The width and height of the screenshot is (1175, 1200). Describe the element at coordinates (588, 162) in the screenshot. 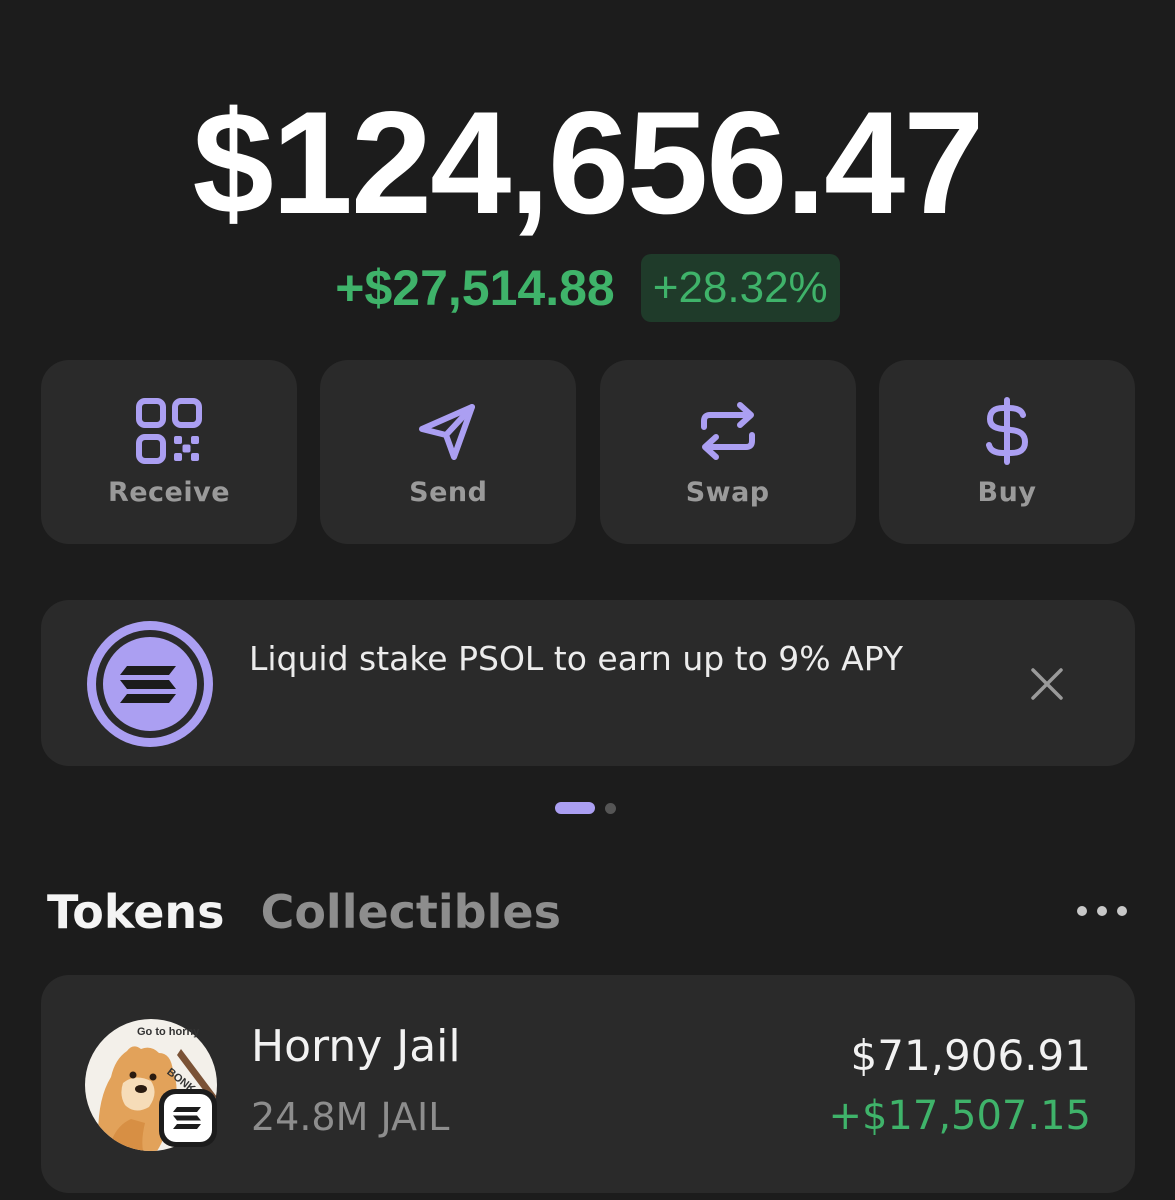

I see `portfolio-balance: $124,656.47` at that location.